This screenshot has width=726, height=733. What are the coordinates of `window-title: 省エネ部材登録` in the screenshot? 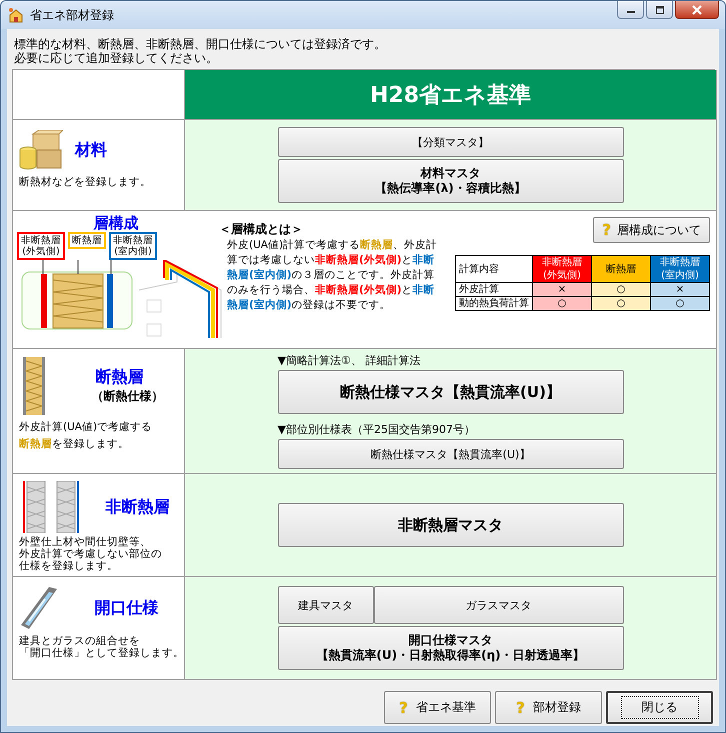 It's located at (72, 15).